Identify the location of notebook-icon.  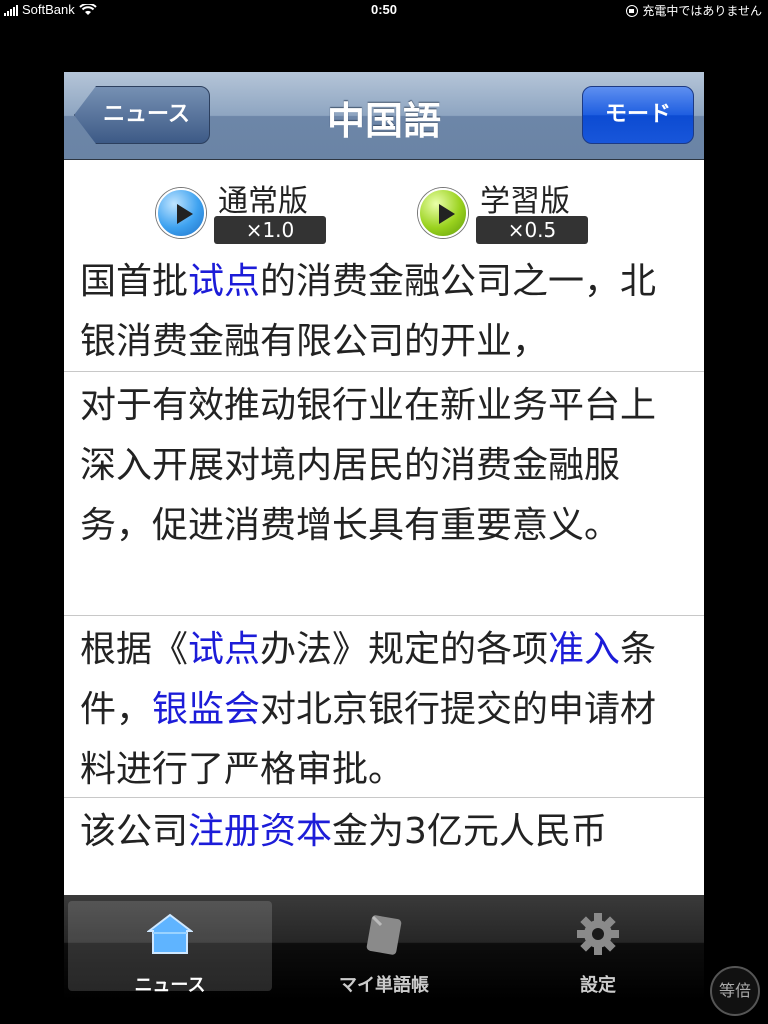
(384, 935).